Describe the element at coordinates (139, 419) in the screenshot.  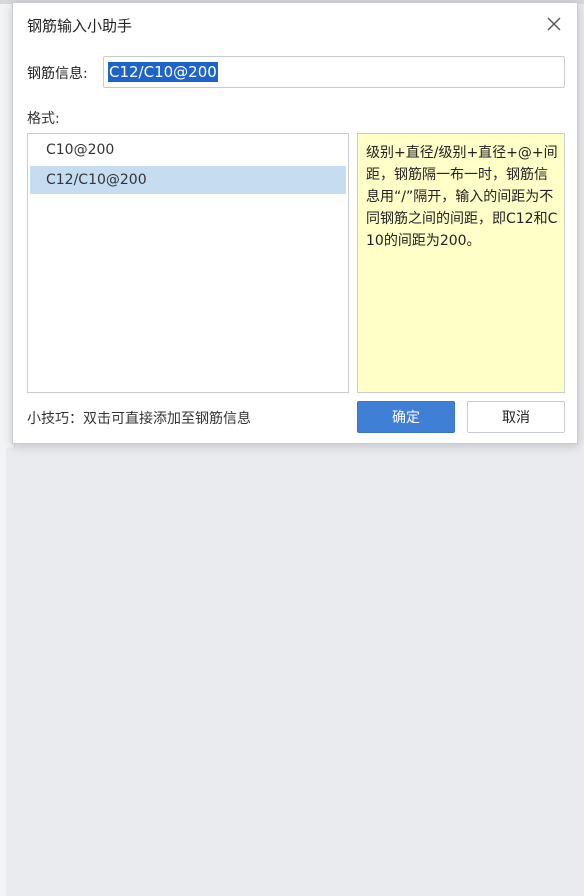
I see `tip-text: 小技巧：双击可直接添加至钢筋信息` at that location.